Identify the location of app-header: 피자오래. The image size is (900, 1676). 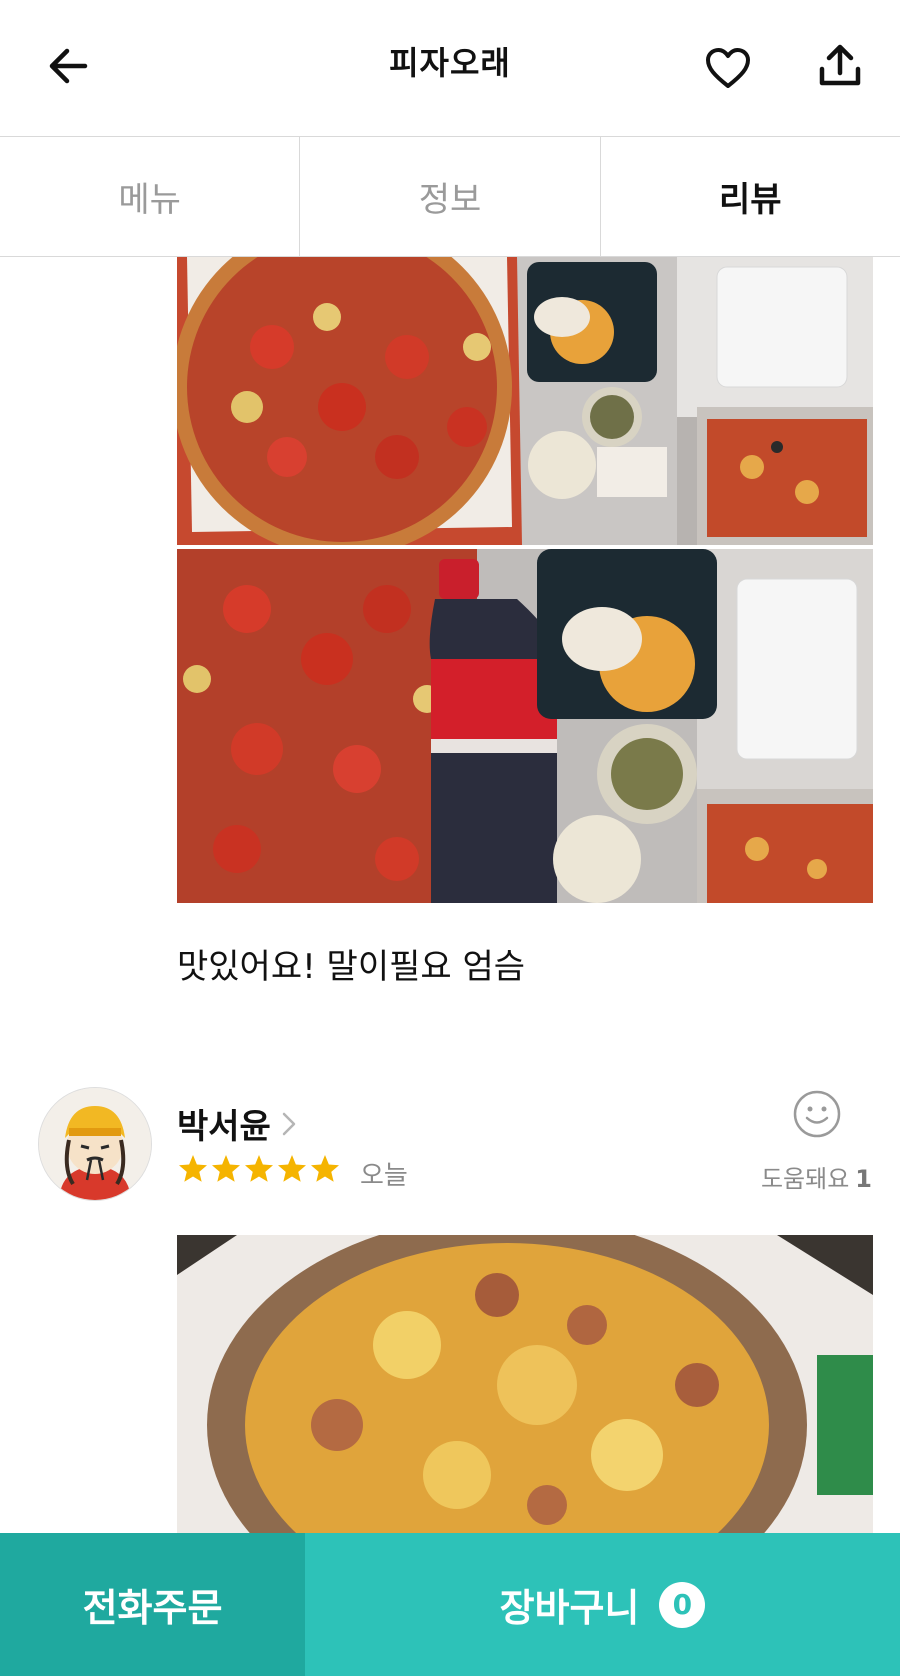
(450, 68).